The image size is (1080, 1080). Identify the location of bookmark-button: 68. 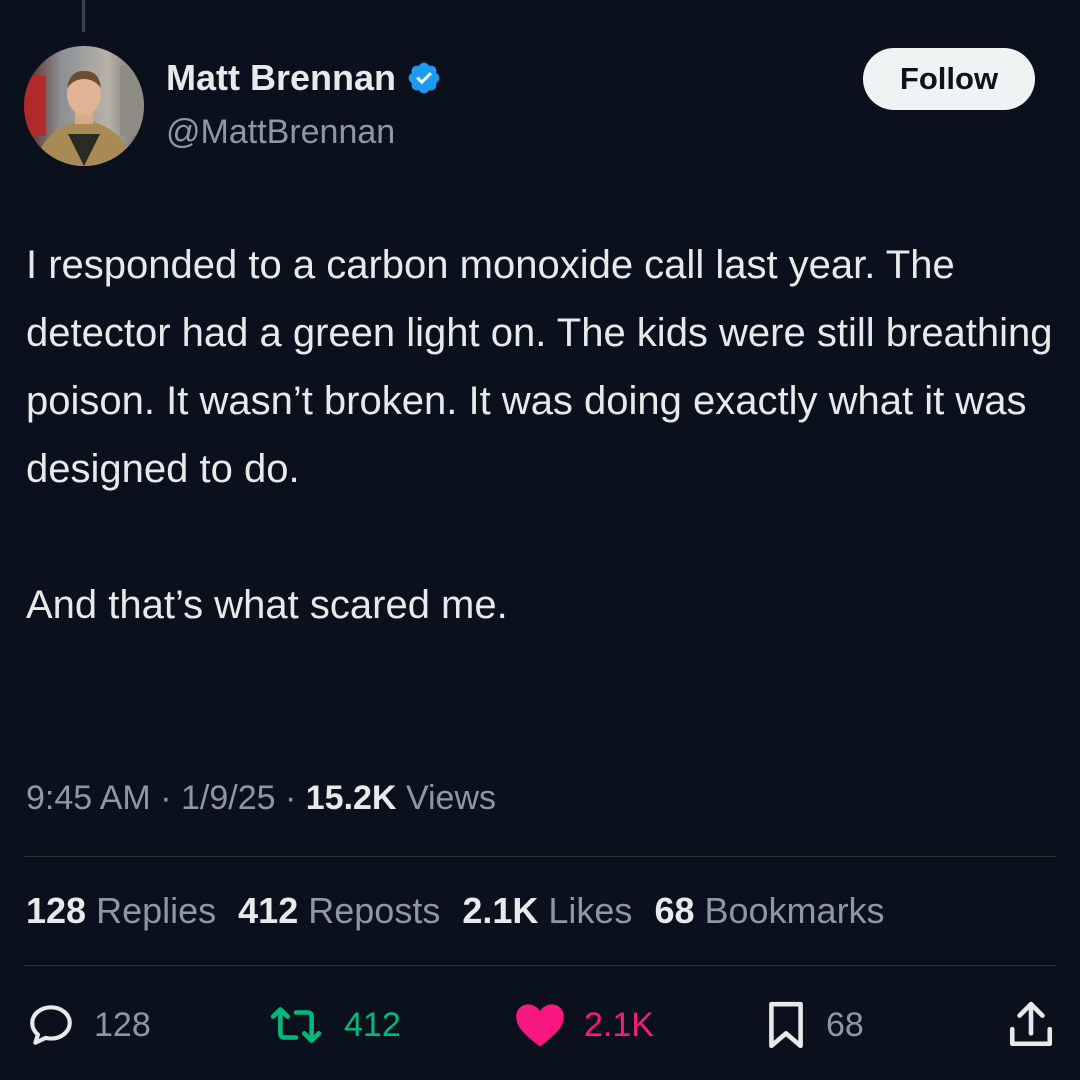
(814, 1025).